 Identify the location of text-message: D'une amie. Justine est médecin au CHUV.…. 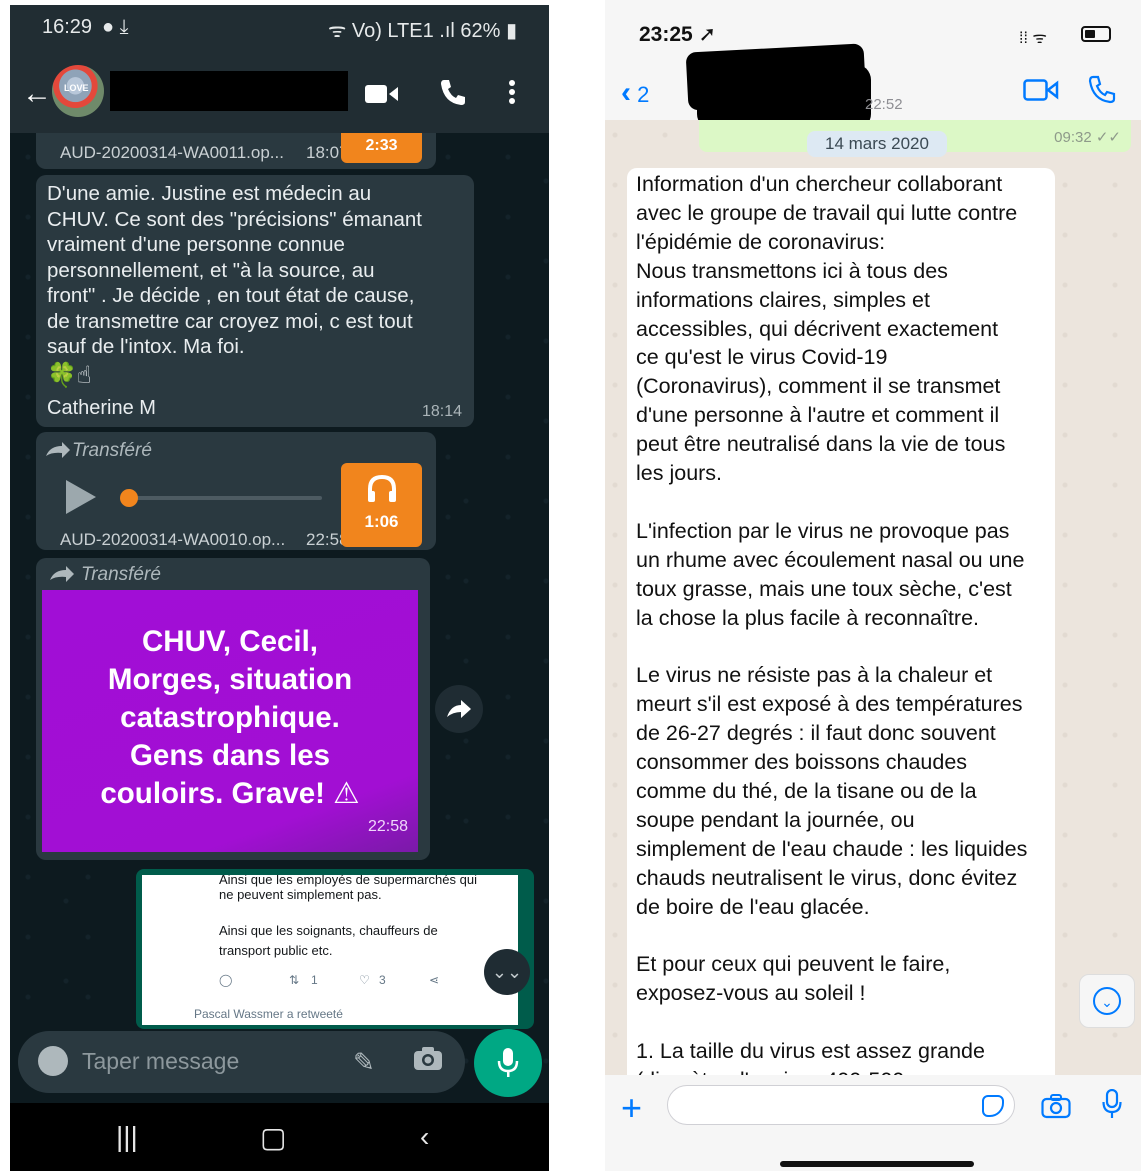
(255, 301).